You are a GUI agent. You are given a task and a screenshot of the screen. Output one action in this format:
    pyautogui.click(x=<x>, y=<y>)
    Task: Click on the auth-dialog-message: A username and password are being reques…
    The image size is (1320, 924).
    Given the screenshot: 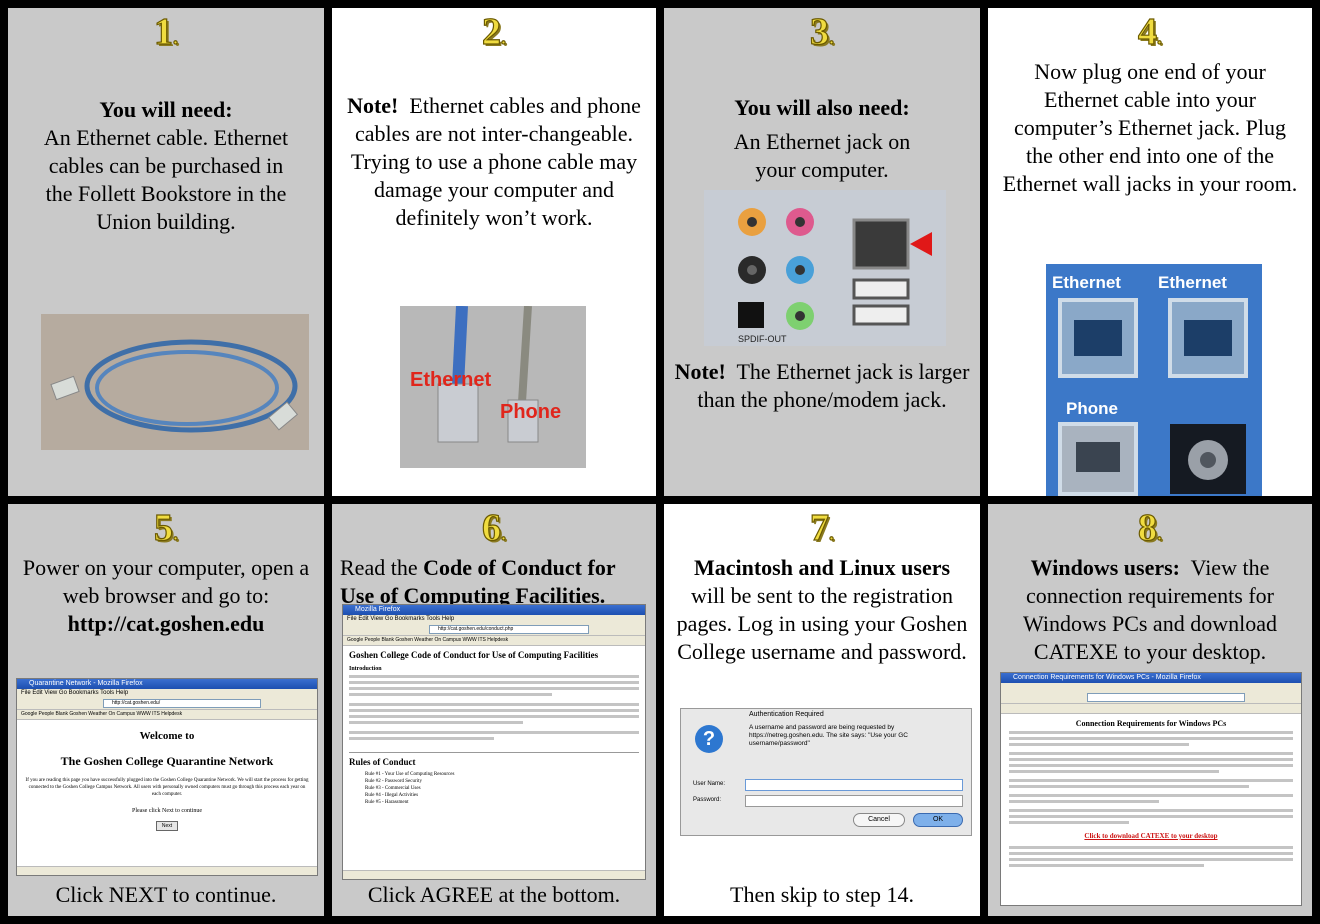 What is the action you would take?
    pyautogui.click(x=828, y=735)
    